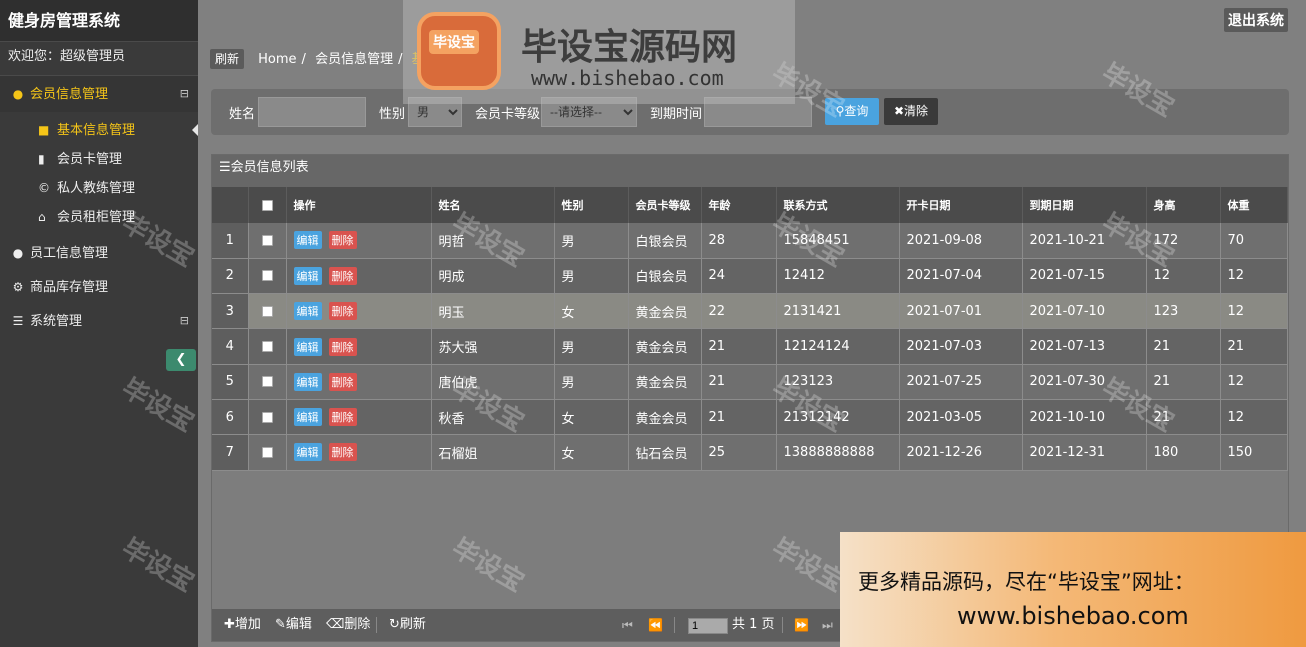 This screenshot has width=1306, height=647. What do you see at coordinates (856, 111) in the screenshot?
I see `query-label: 查询` at bounding box center [856, 111].